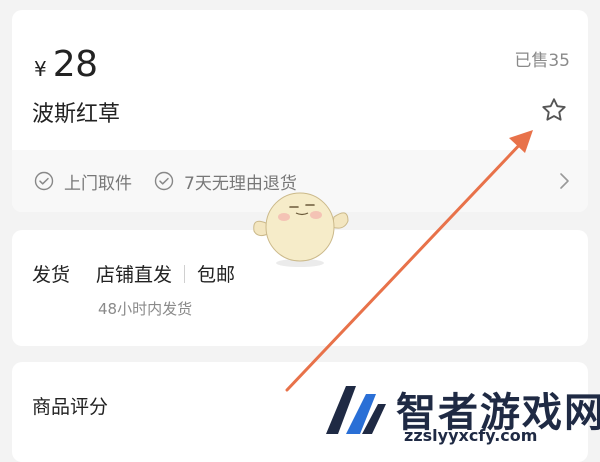 The height and width of the screenshot is (462, 600). I want to click on currency-symbol: ¥, so click(40, 69).